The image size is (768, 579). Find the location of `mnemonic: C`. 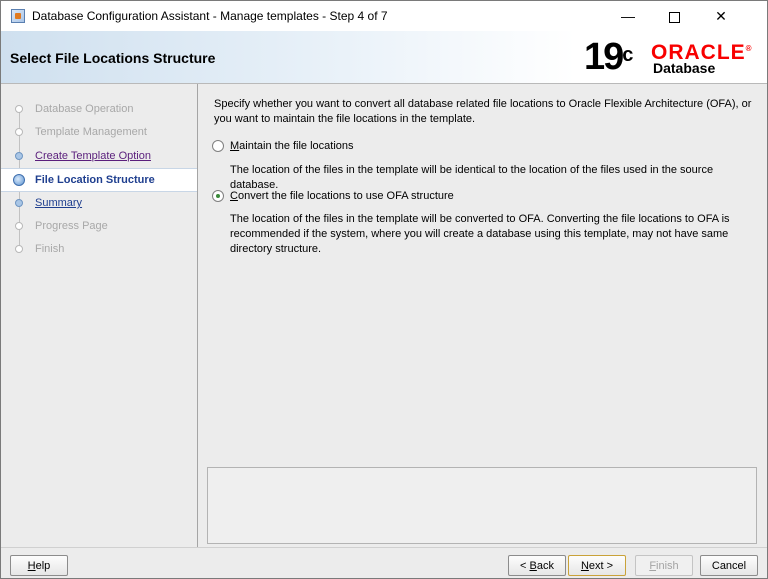

mnemonic: C is located at coordinates (234, 196).